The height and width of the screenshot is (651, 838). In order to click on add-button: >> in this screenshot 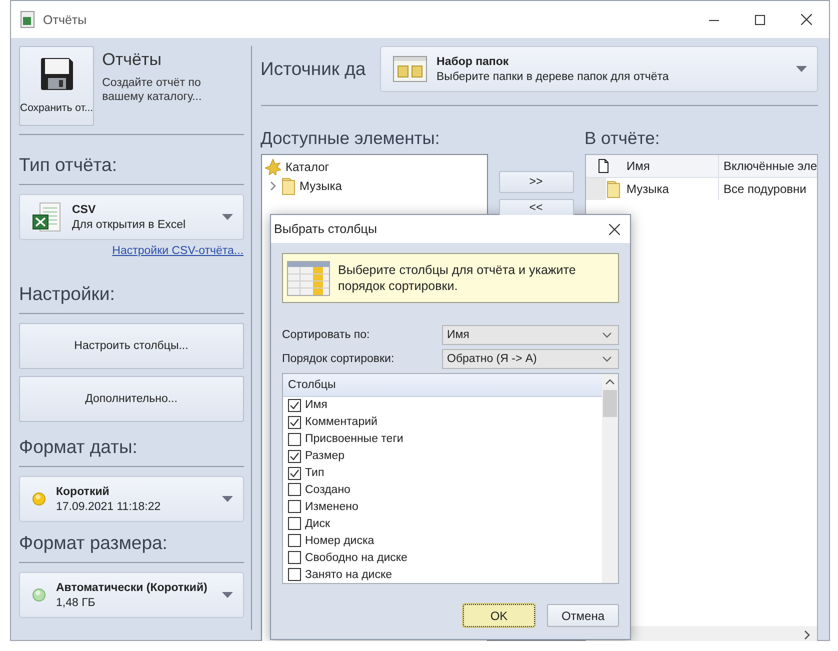, I will do `click(536, 182)`.